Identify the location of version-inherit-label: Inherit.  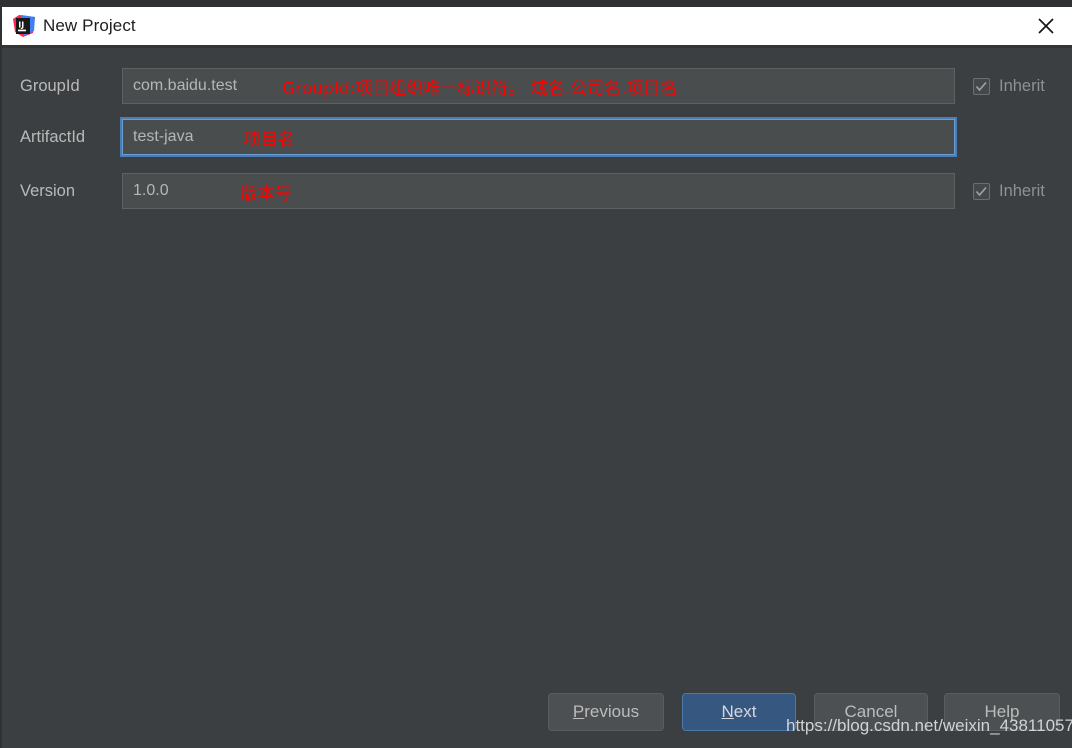
(1022, 190).